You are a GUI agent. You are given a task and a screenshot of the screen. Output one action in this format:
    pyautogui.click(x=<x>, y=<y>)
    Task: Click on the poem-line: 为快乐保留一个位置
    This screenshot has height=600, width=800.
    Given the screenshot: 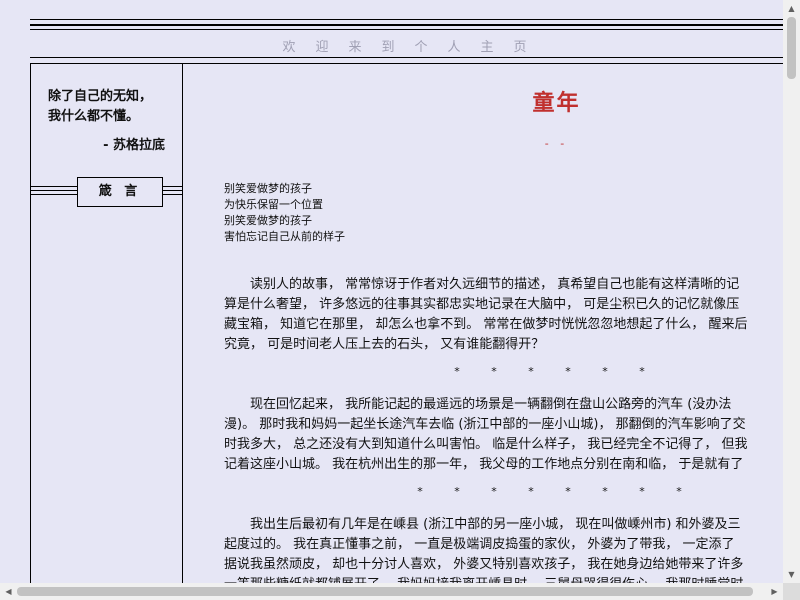 What is the action you would take?
    pyautogui.click(x=273, y=204)
    